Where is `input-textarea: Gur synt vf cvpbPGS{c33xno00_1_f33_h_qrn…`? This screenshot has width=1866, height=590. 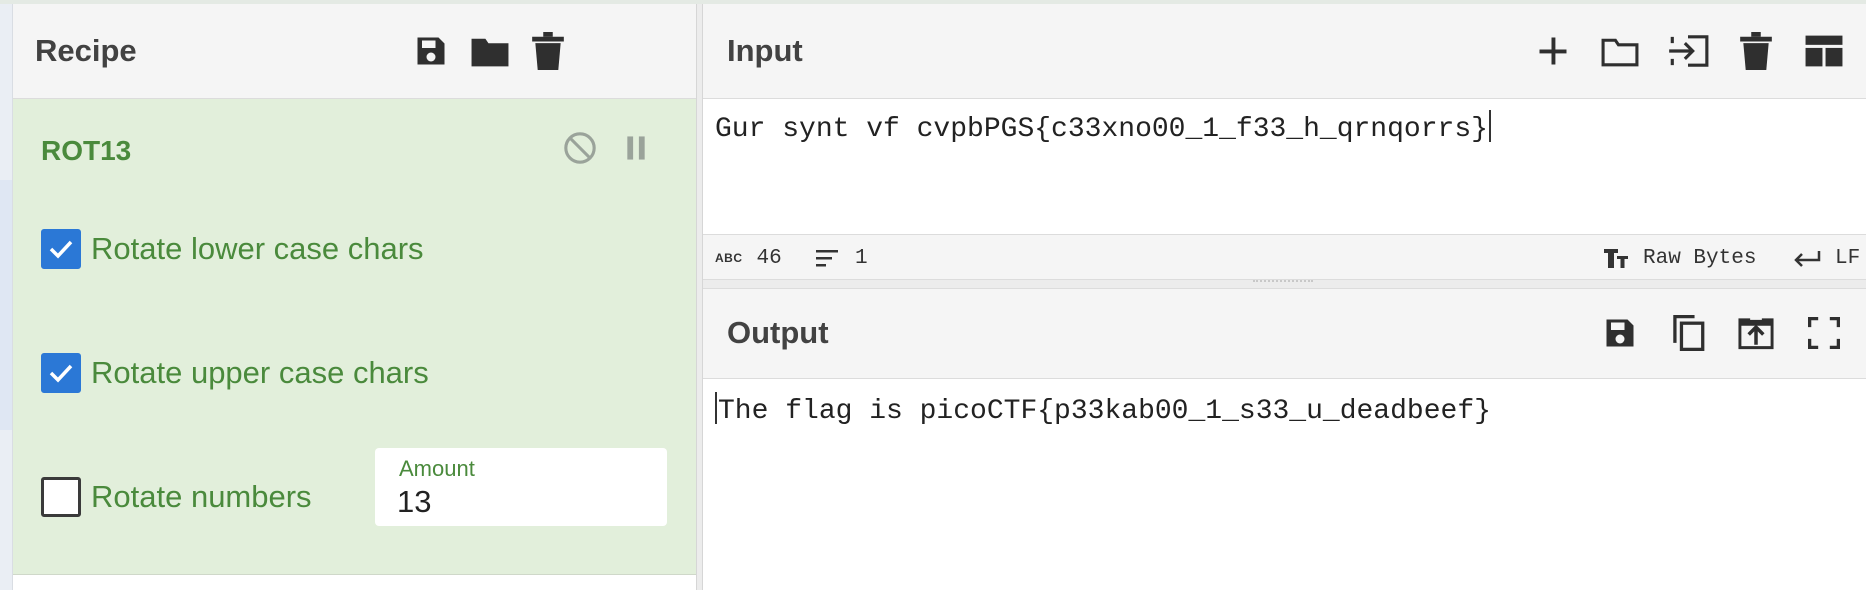
input-textarea: Gur synt vf cvpbPGS{c33xno00_1_f33_h_qrn… is located at coordinates (1103, 127).